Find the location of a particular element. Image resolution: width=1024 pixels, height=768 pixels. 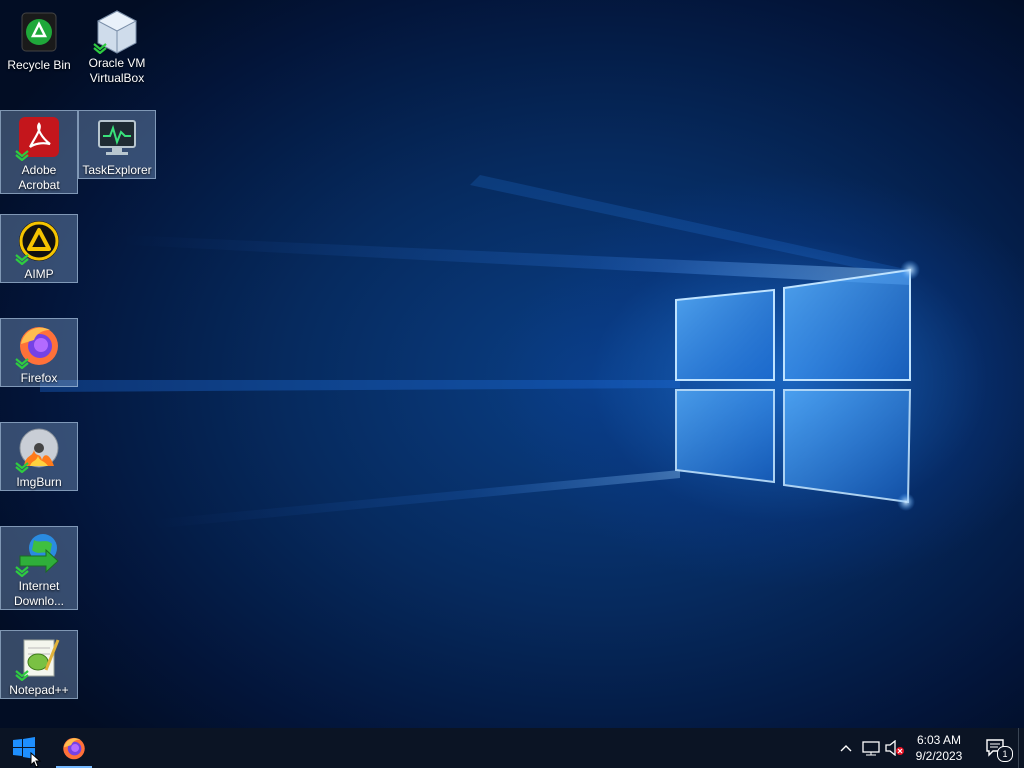

desktop-icon-imgburn: ImgBurn is located at coordinates (39, 456).